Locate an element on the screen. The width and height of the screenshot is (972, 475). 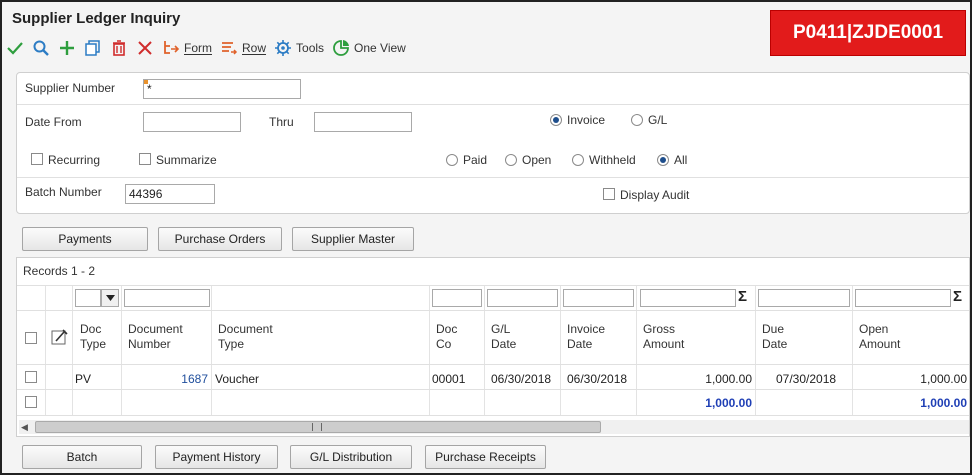
batch-number-label: Batch Number is located at coordinates (63, 192).